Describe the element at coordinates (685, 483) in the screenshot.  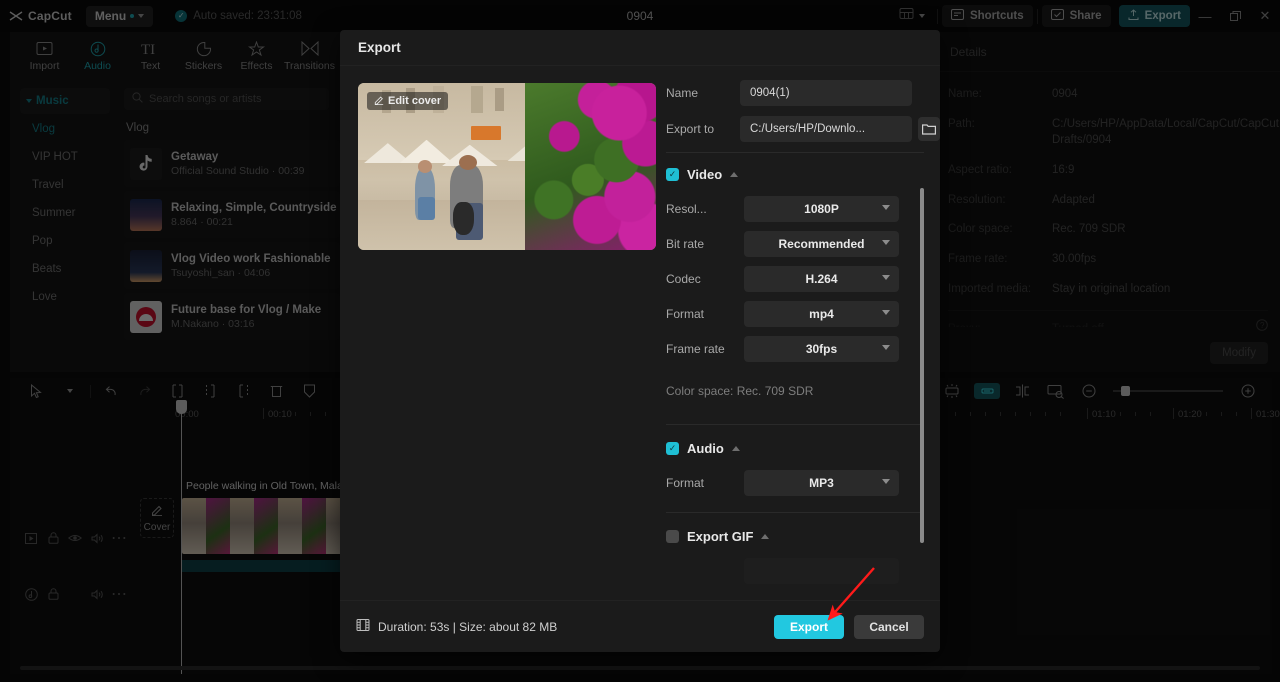
I see `audio-format-label: Format` at that location.